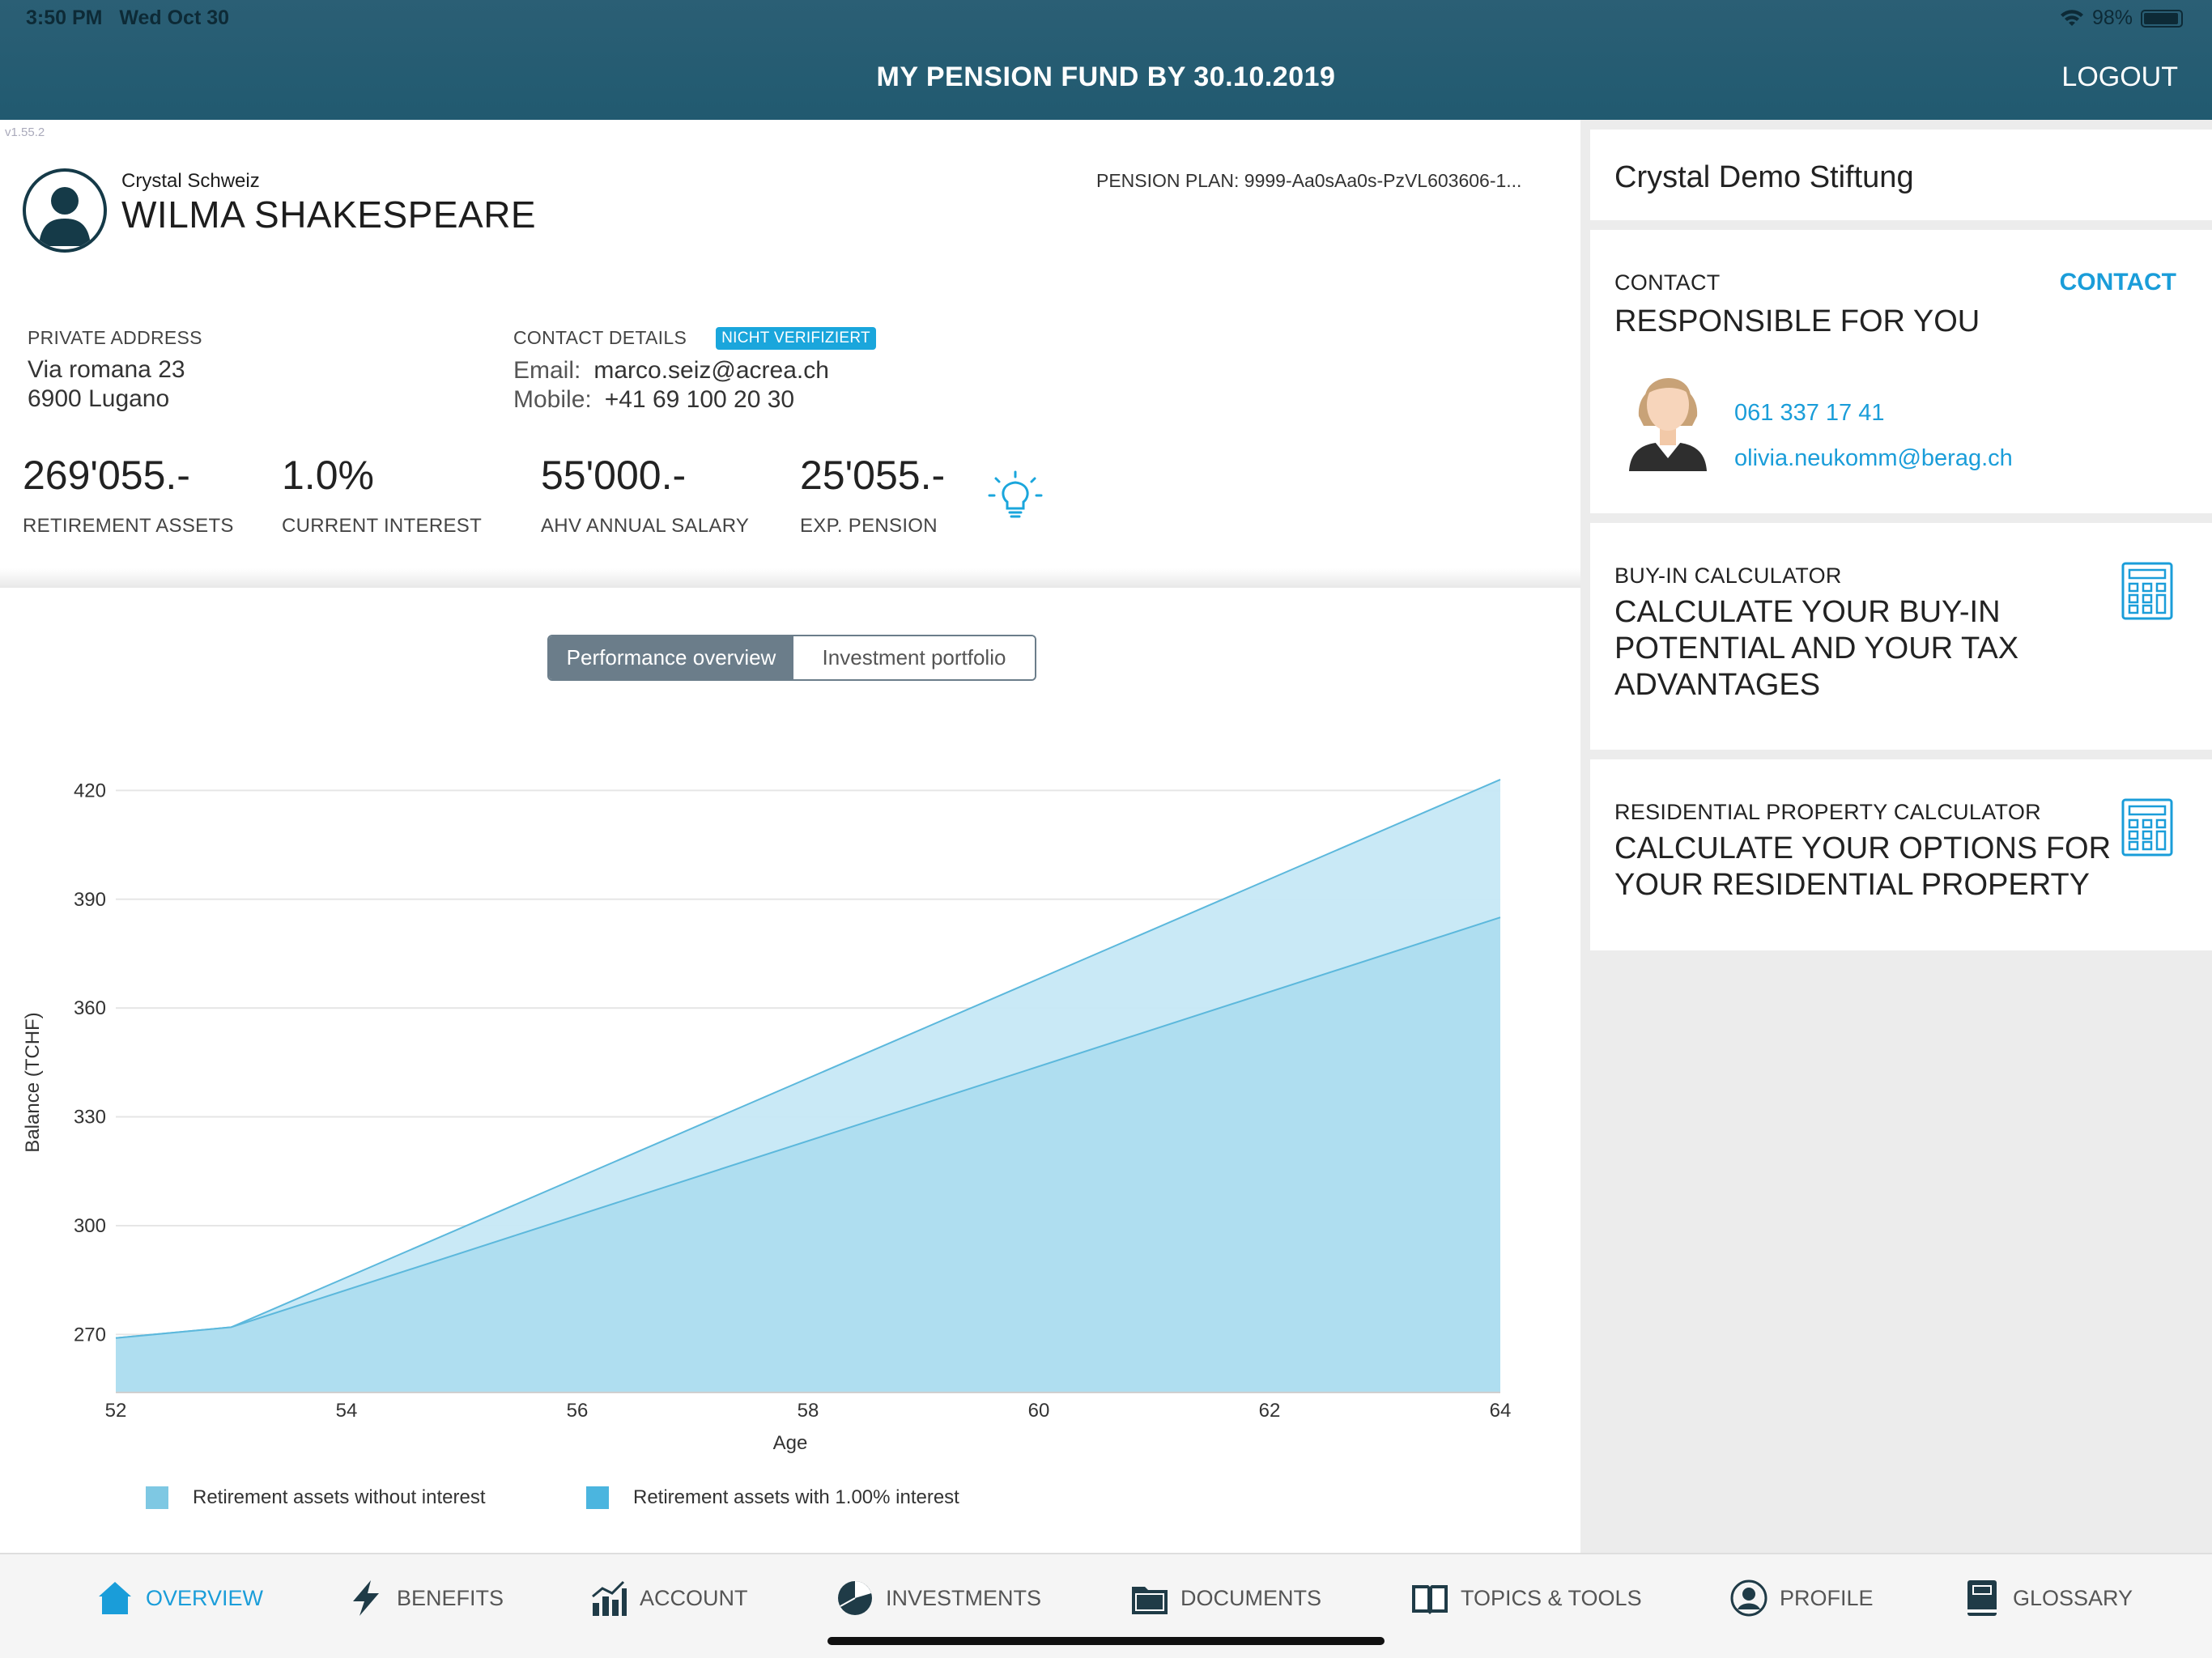 This screenshot has height=1658, width=2212. I want to click on contact-link-button: CONTACT, so click(2118, 282).